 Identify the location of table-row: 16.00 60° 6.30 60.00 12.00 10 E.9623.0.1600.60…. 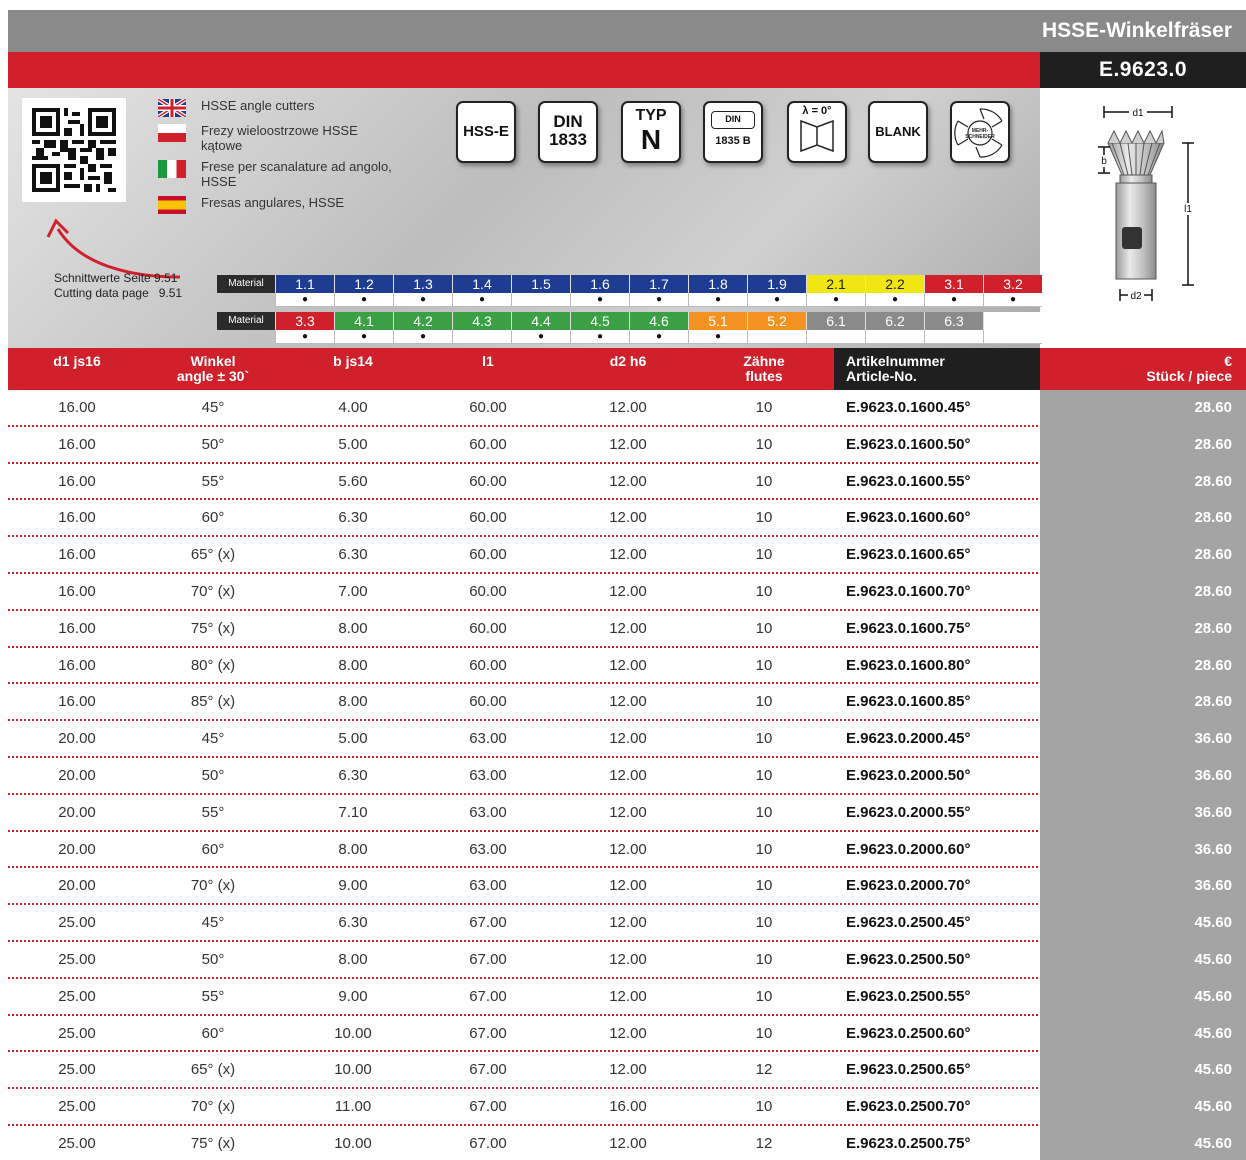
(627, 519).